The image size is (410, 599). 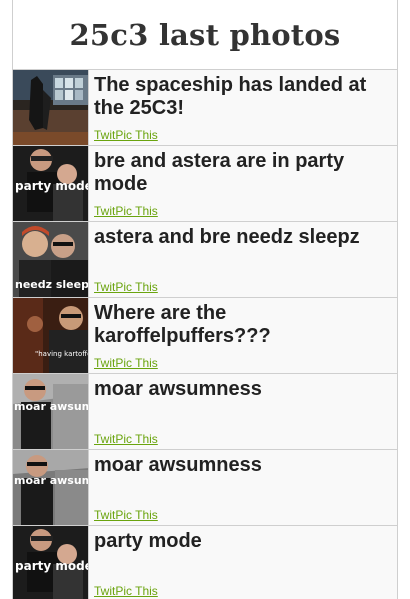 What do you see at coordinates (243, 173) in the screenshot?
I see `photo-title: bre and astera are in party mode` at bounding box center [243, 173].